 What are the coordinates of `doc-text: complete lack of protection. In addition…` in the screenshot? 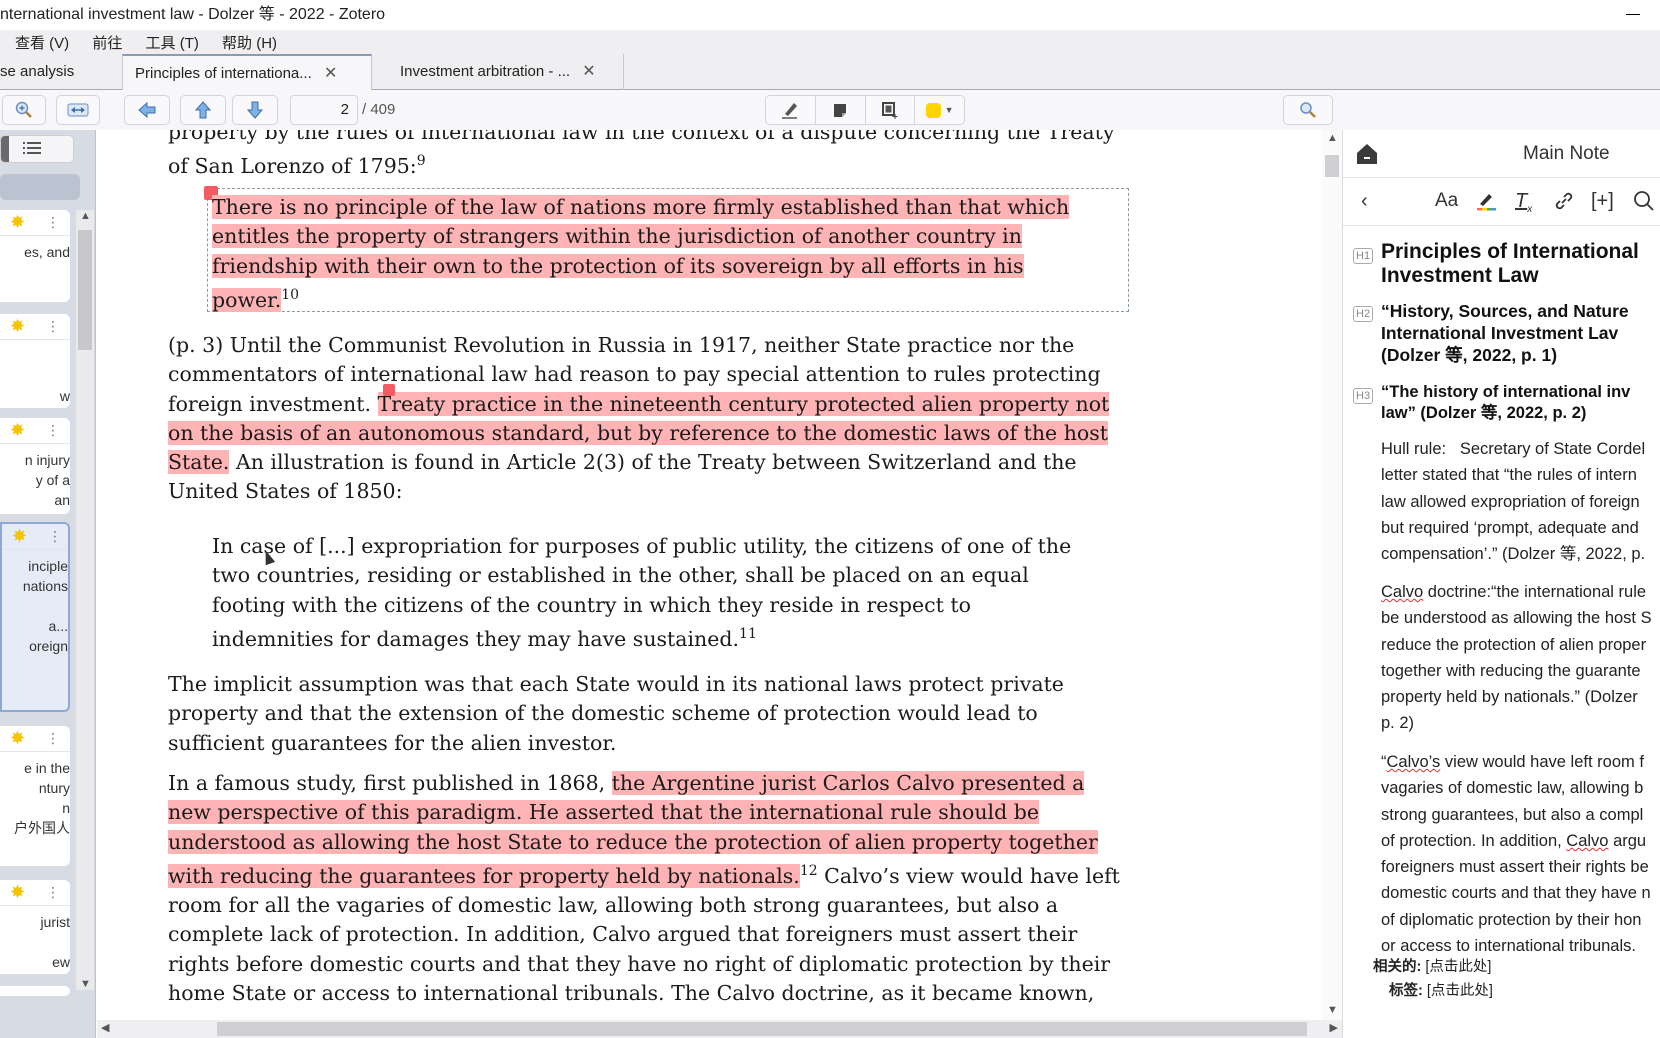 It's located at (623, 934).